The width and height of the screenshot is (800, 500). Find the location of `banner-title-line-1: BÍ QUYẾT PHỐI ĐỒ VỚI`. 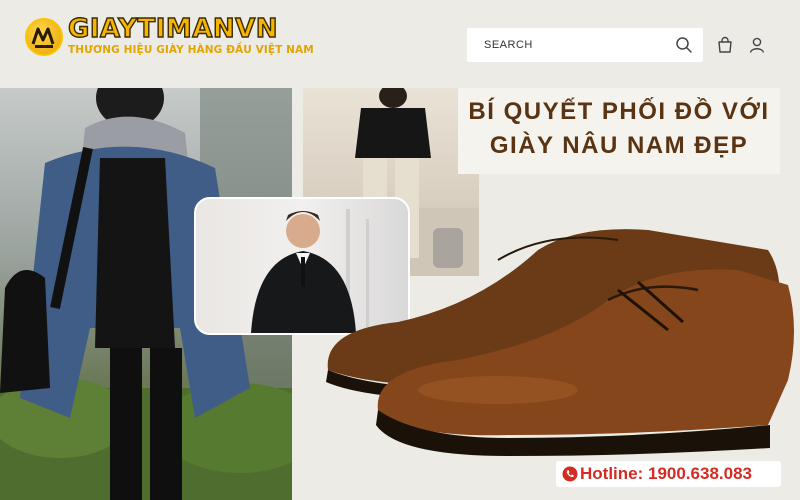

banner-title-line-1: BÍ QUYẾT PHỐI ĐỒ VỚI is located at coordinates (619, 111).